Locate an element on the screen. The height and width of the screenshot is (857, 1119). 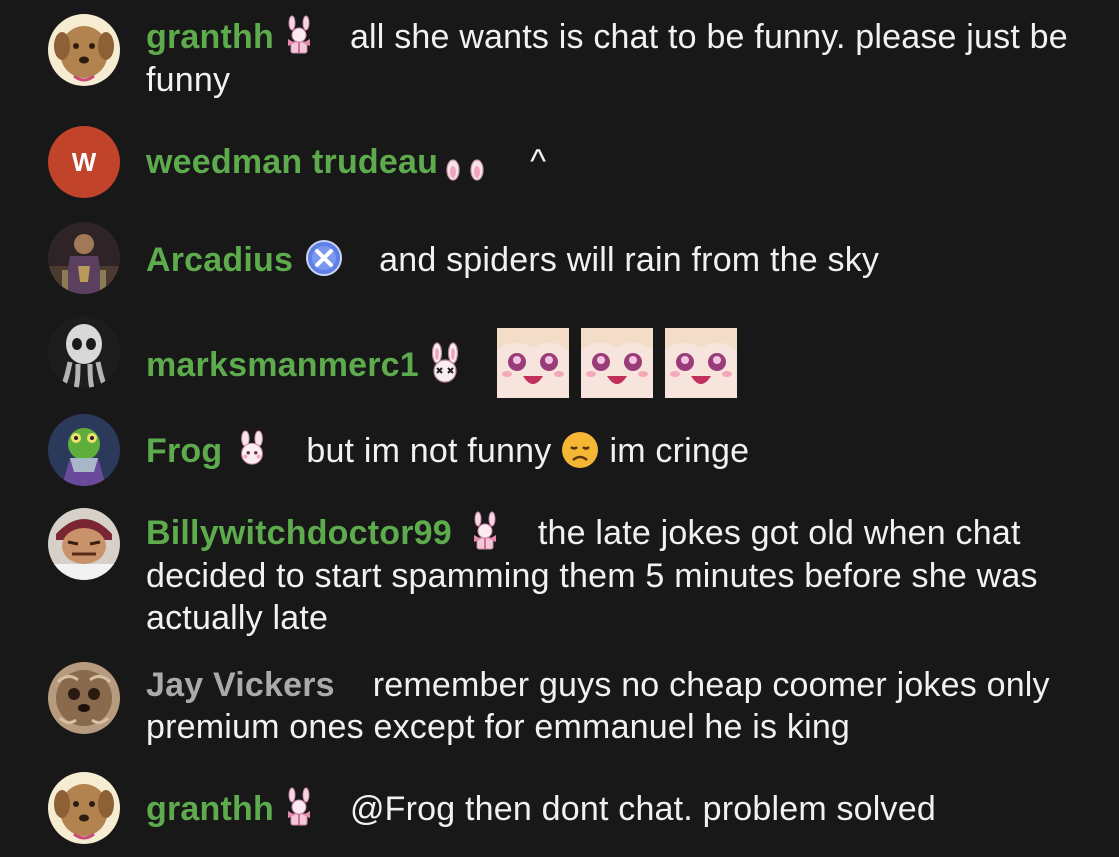
blue-x-badge-icon is located at coordinates (324, 258).